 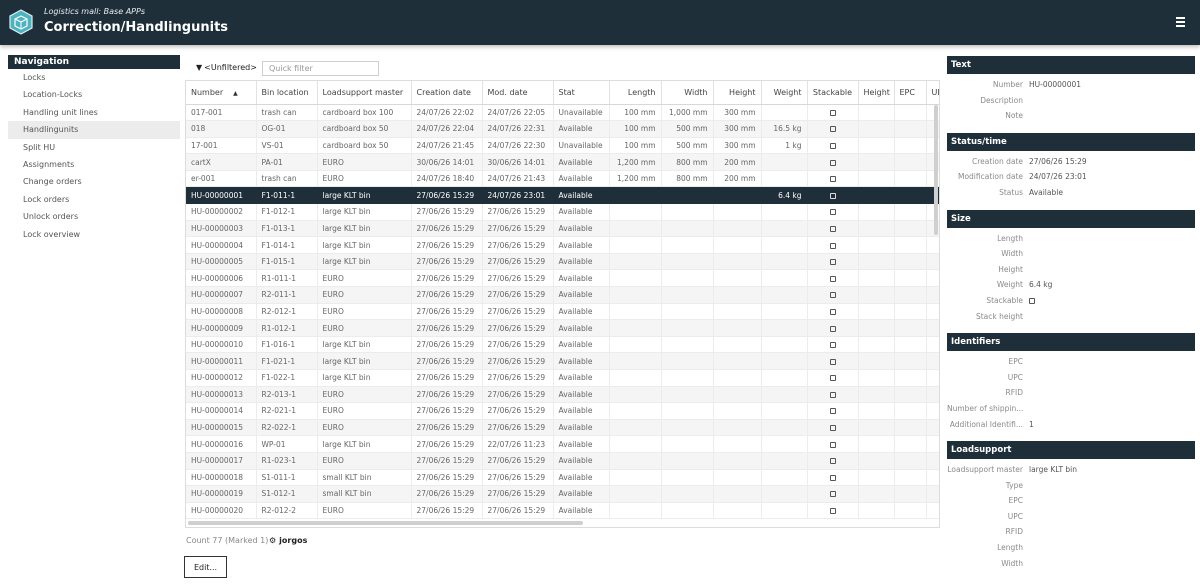 I want to click on detail-field: Description, so click(x=1071, y=101).